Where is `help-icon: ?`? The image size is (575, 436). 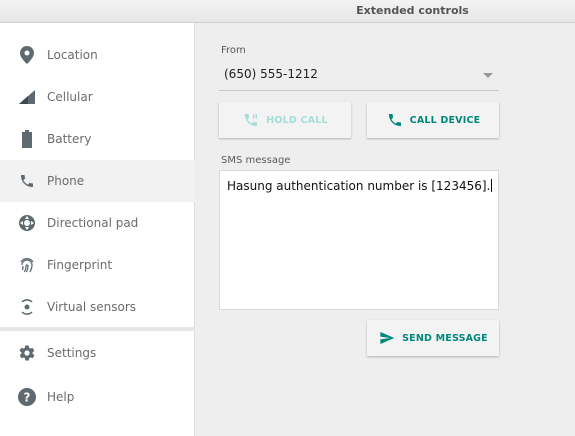 help-icon: ? is located at coordinates (27, 397).